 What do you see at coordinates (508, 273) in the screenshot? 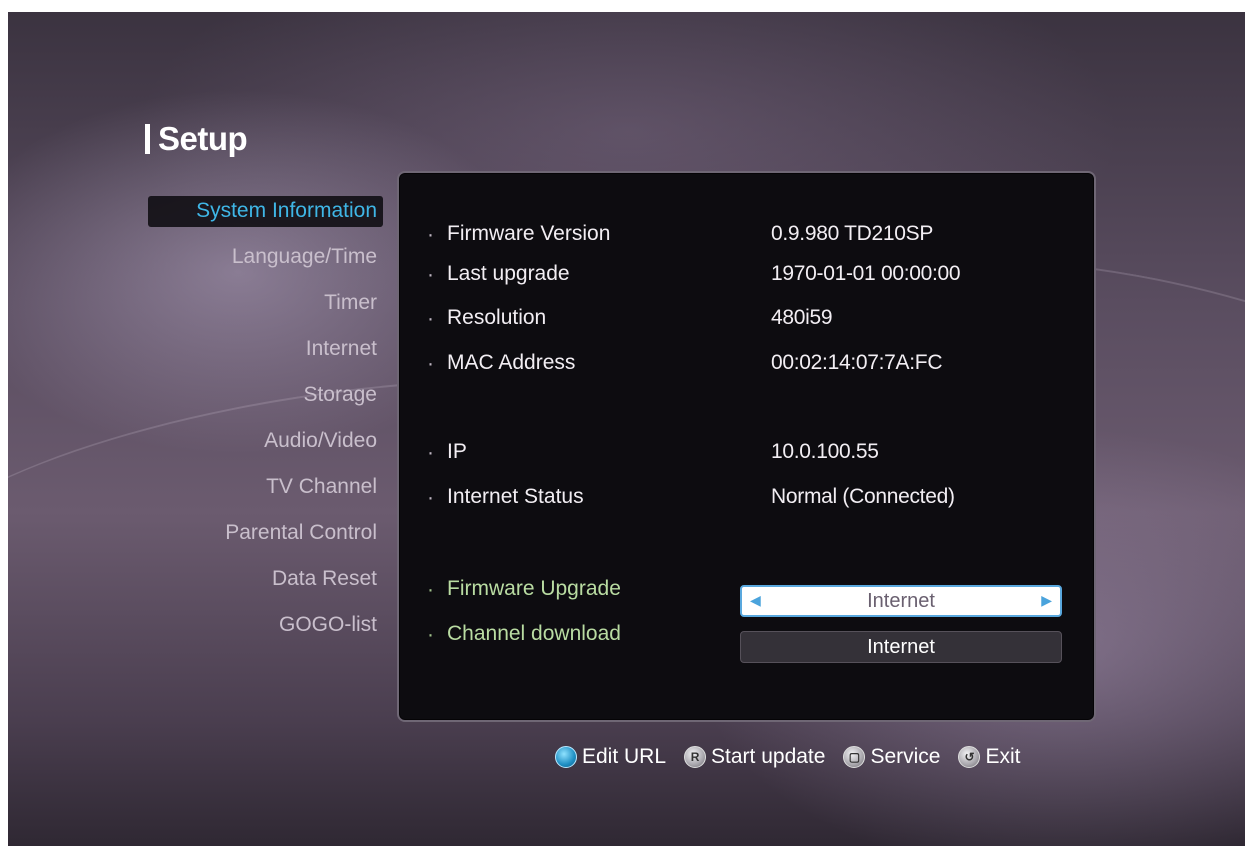
I see `last-upgrade-label: Last upgrade` at bounding box center [508, 273].